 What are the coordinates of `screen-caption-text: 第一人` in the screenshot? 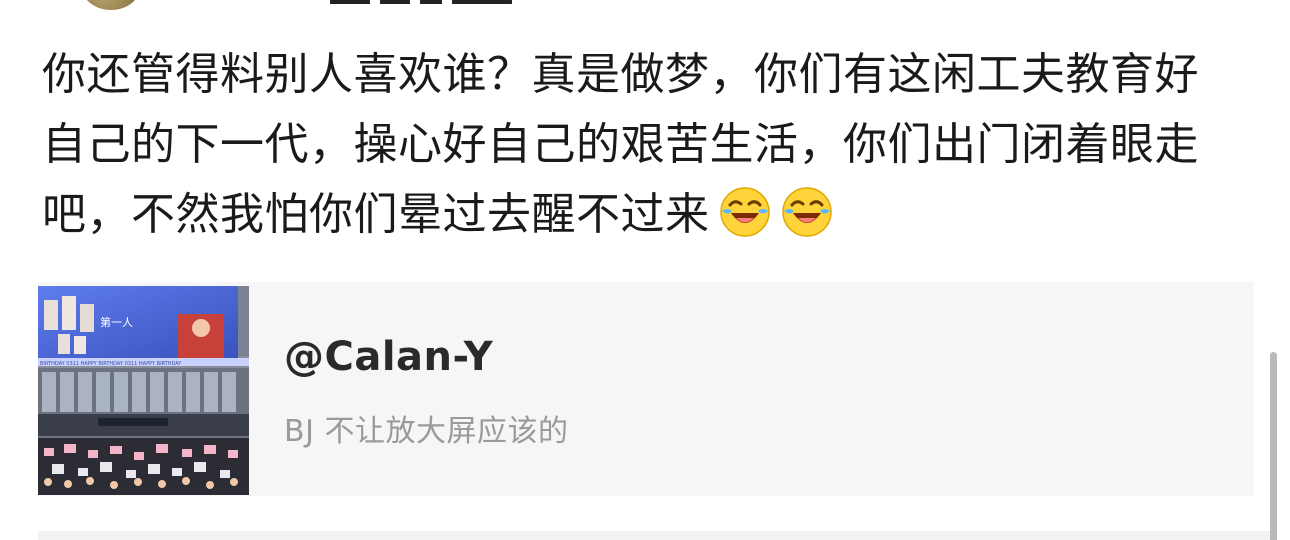 It's located at (116, 322).